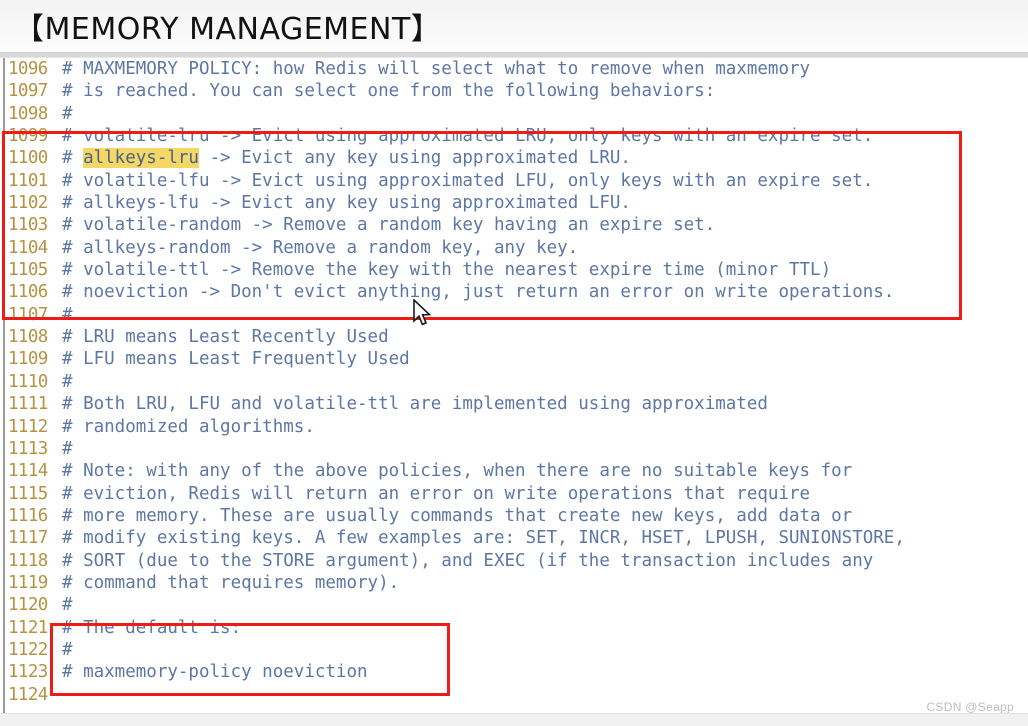  Describe the element at coordinates (28, 158) in the screenshot. I see `line-number: 1100` at that location.